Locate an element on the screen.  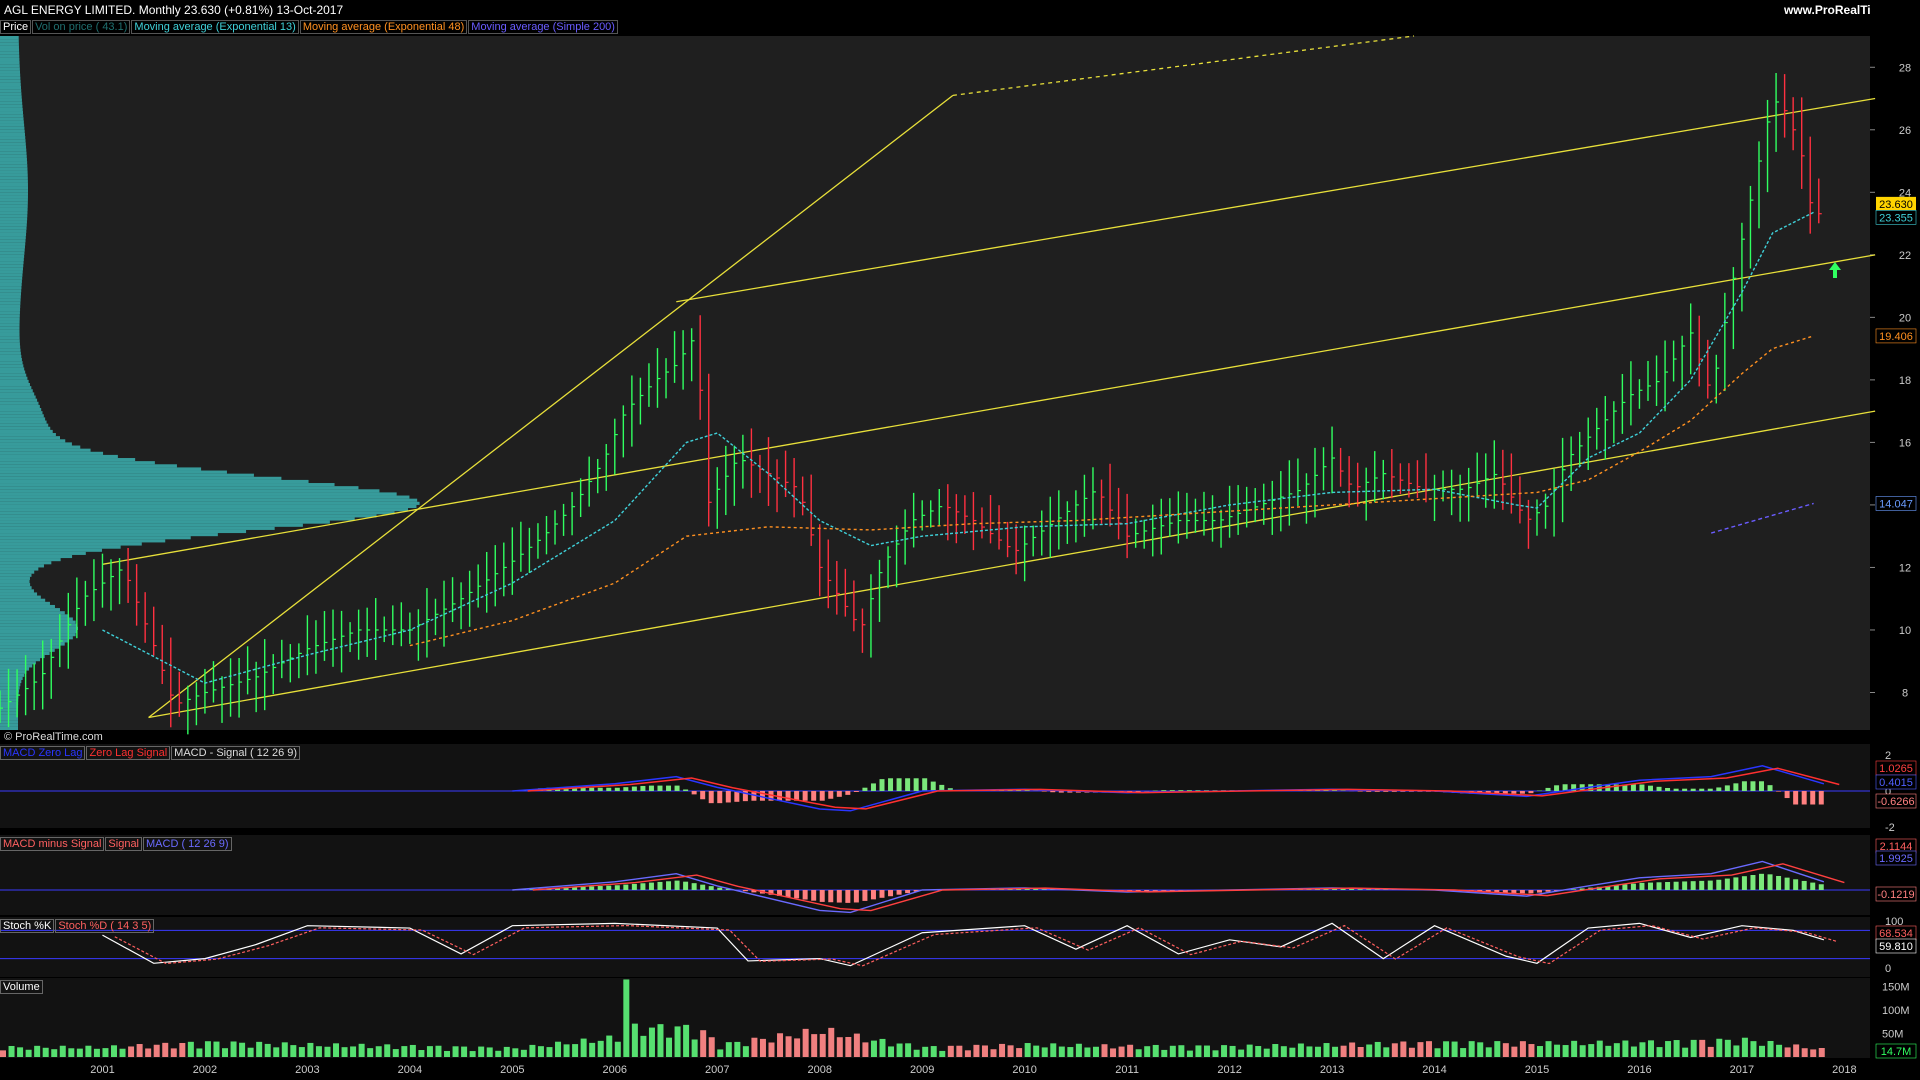
price-tick-label: 16 is located at coordinates (1905, 443).